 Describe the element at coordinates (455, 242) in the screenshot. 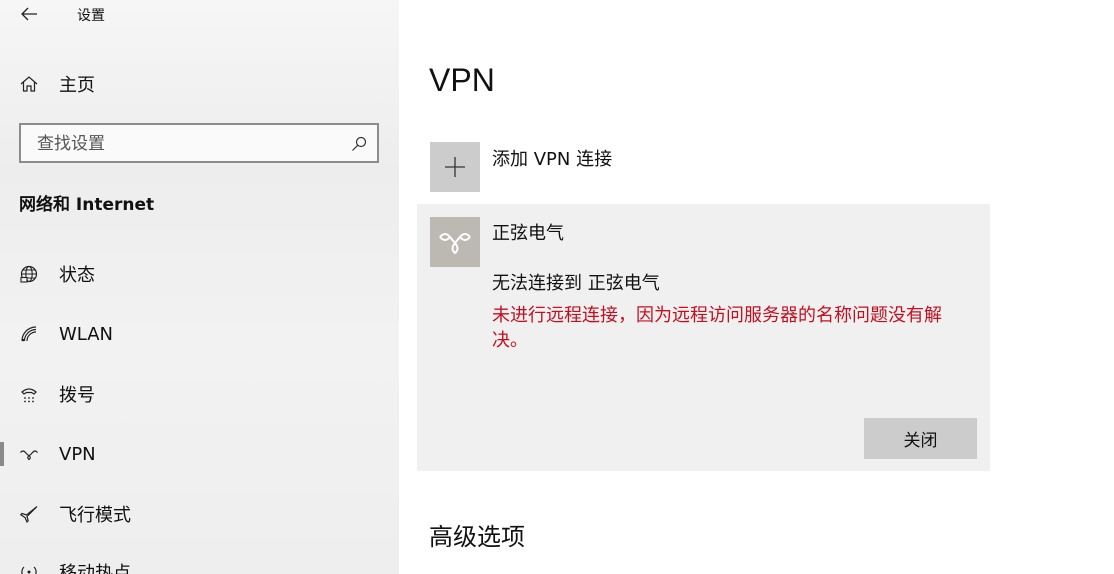

I see `vpn-connection-icon` at that location.